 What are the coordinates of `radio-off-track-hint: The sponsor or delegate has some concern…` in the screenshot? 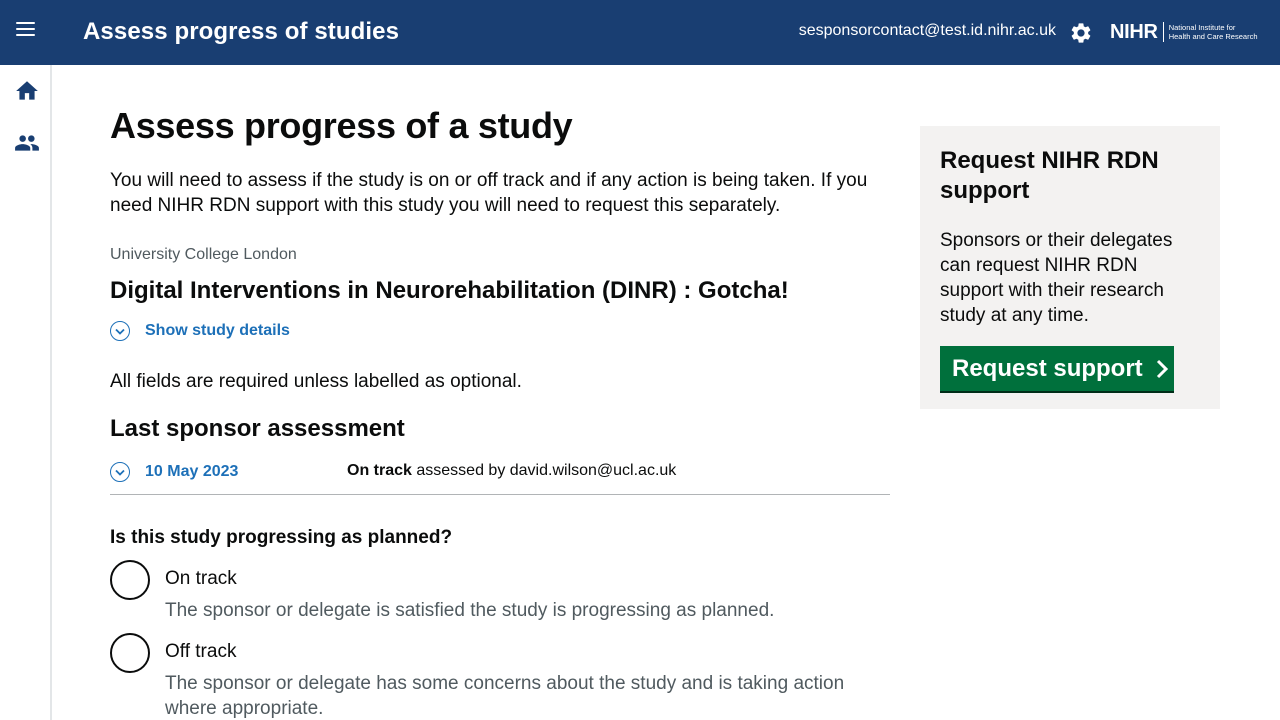 It's located at (505, 696).